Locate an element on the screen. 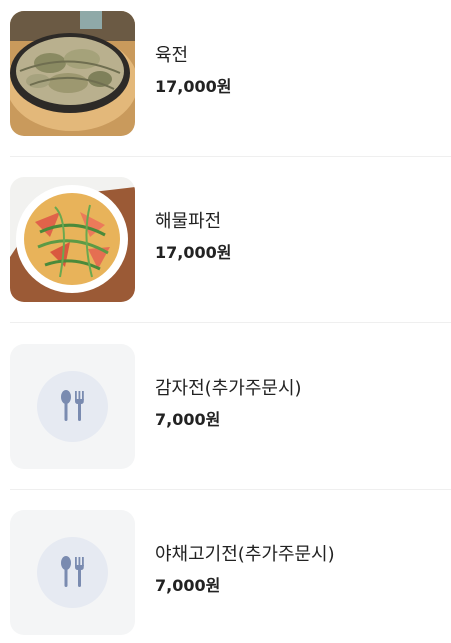 The height and width of the screenshot is (643, 451). menu-item-name: 야채고기전(추가주문시) is located at coordinates (245, 554).